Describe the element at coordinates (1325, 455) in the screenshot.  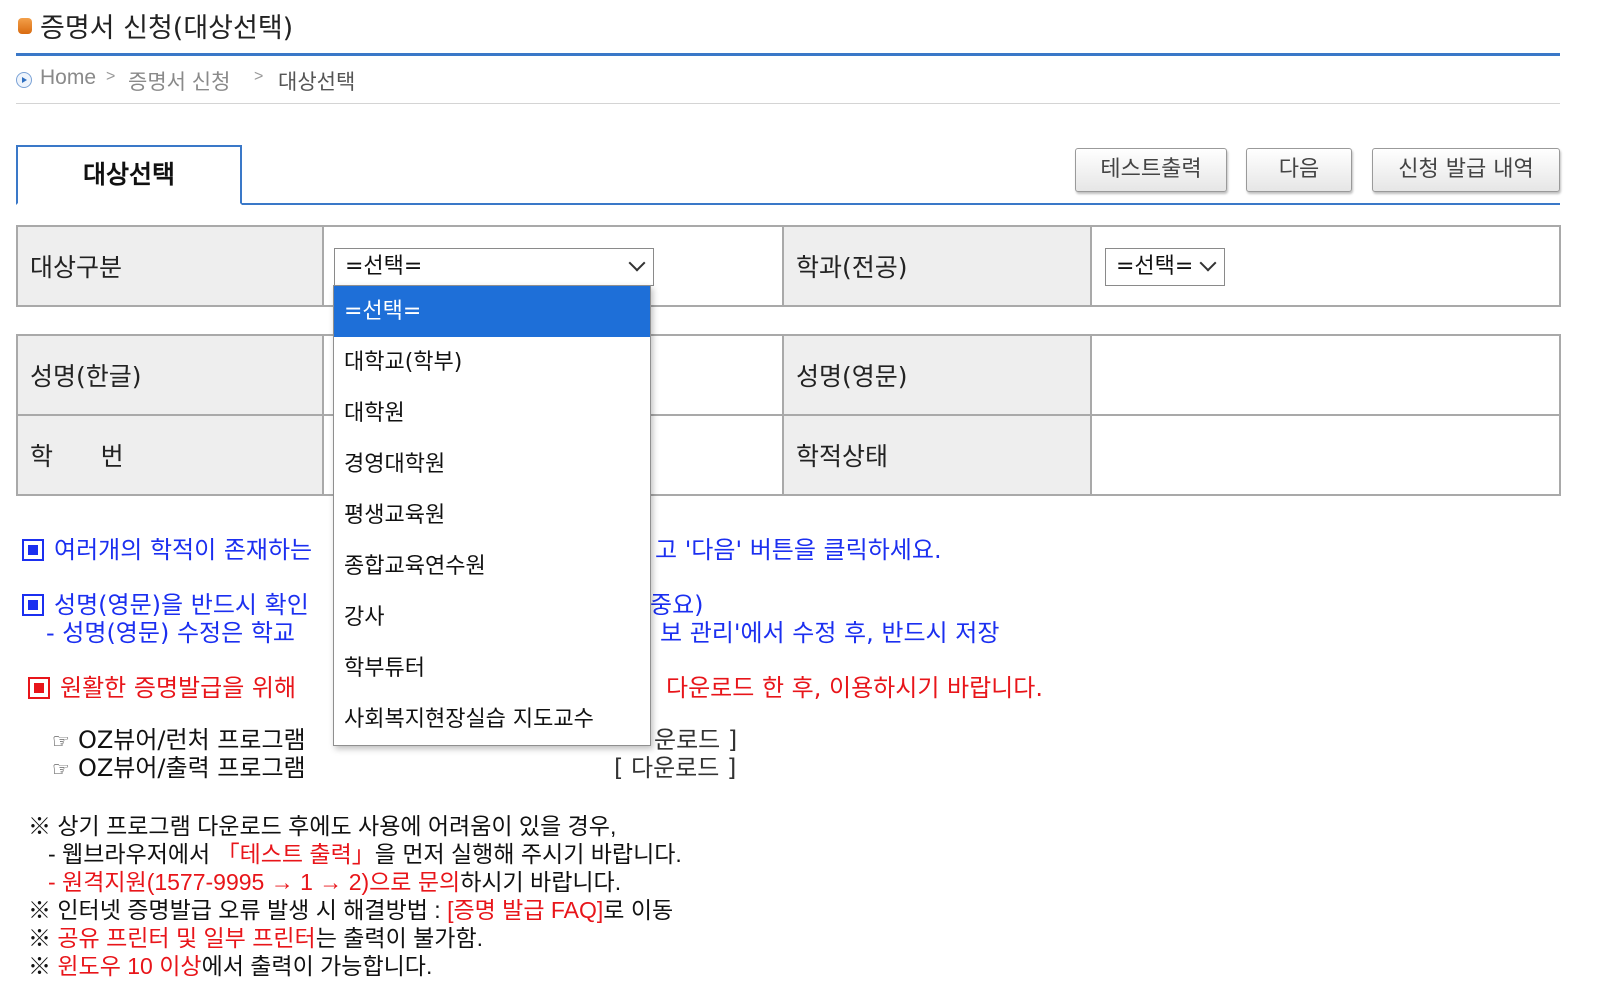
I see `status-value` at that location.